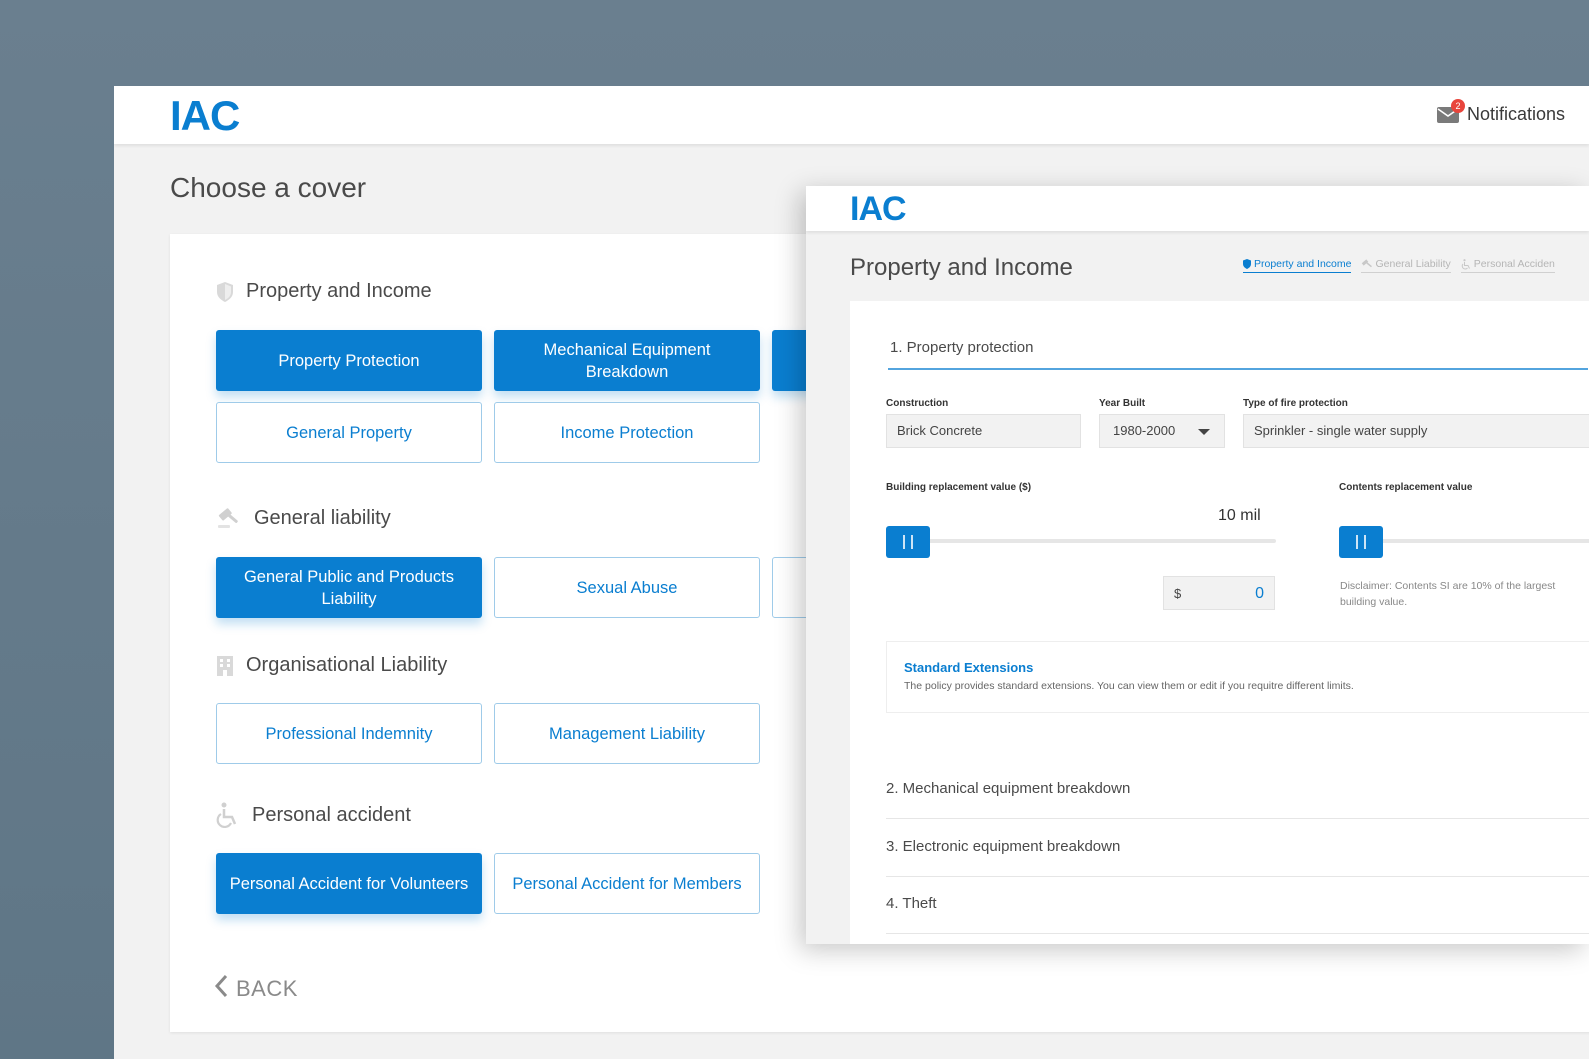 The height and width of the screenshot is (1059, 1589). Describe the element at coordinates (1457, 105) in the screenshot. I see `notification-count-badge: 2` at that location.